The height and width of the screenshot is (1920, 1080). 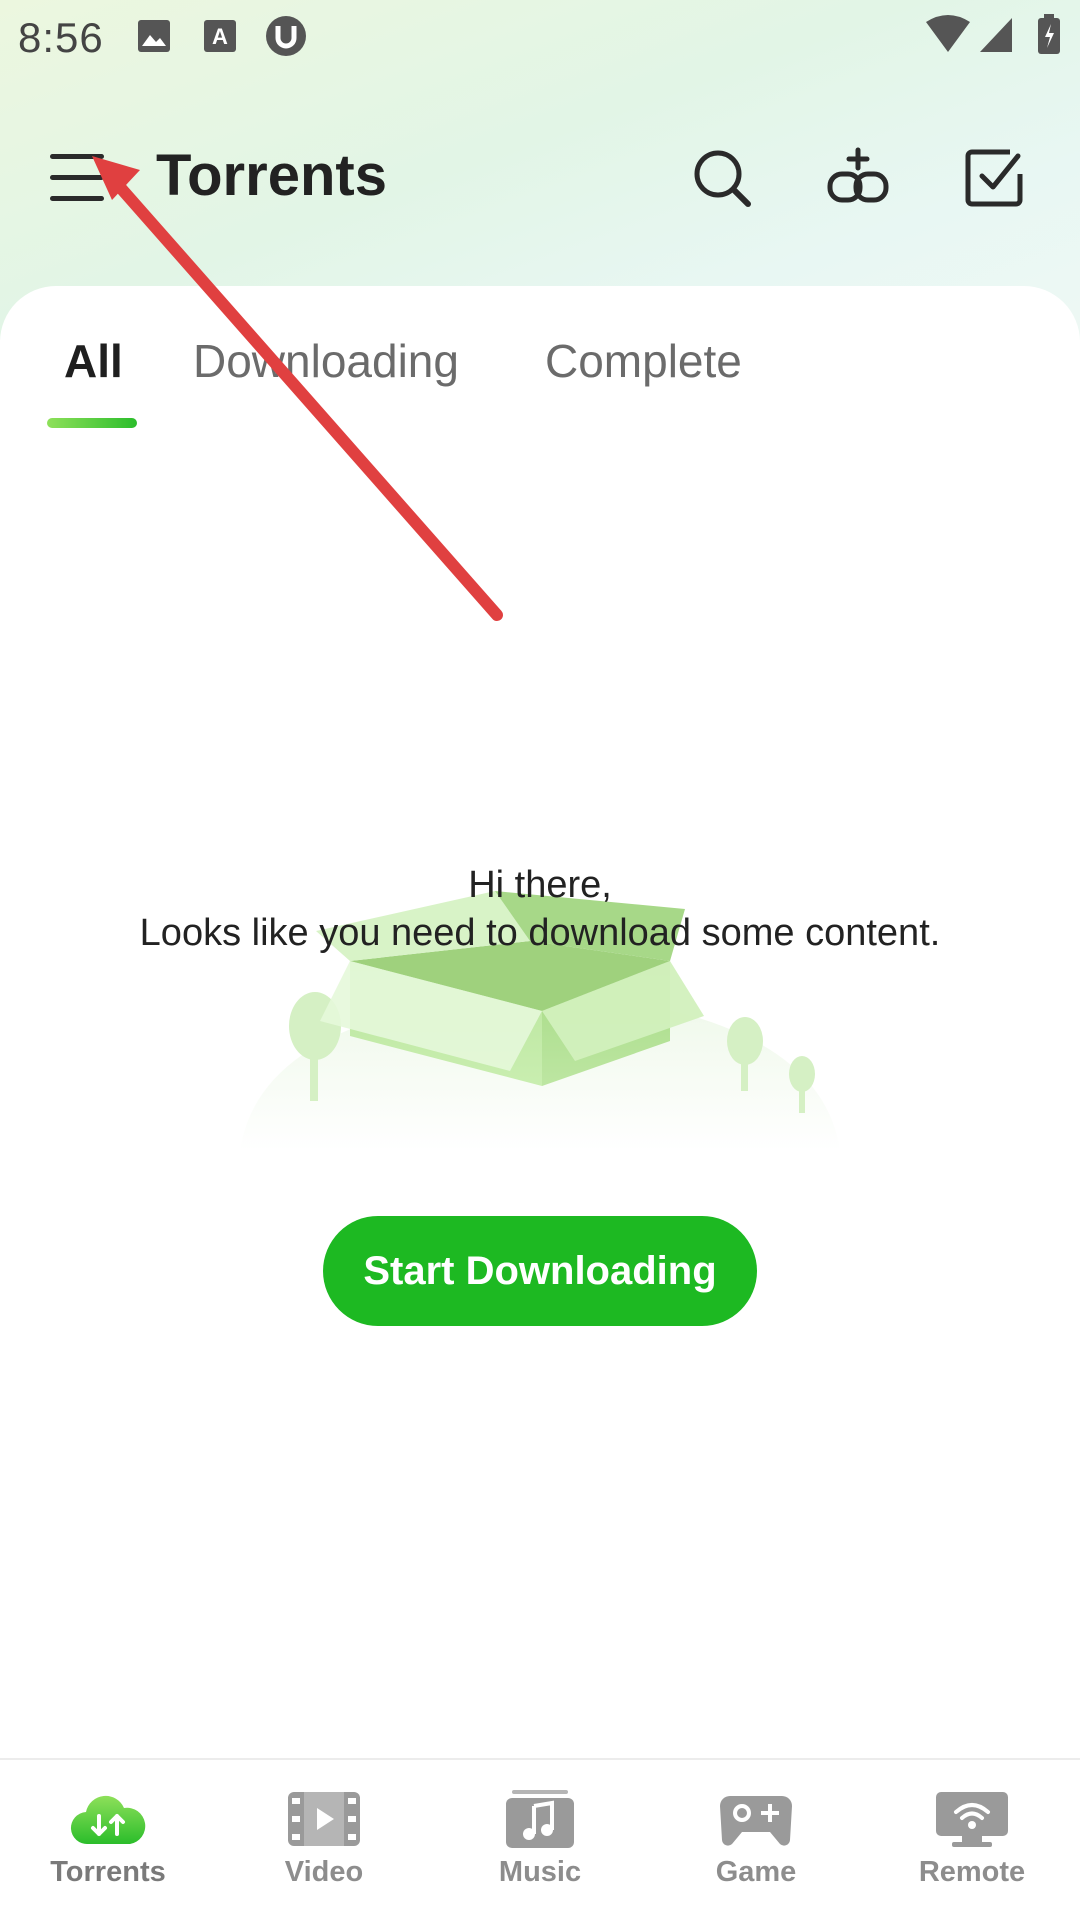 What do you see at coordinates (756, 1821) in the screenshot?
I see `gamepad-icon` at bounding box center [756, 1821].